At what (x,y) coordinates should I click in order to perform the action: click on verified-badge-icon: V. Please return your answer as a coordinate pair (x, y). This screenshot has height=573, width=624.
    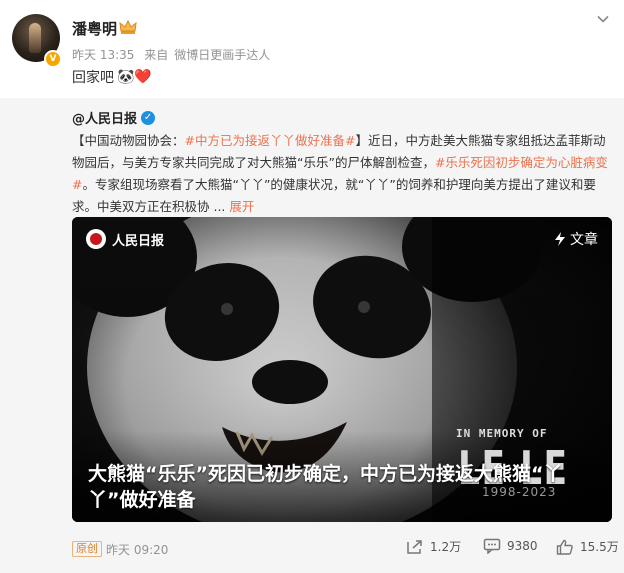
    Looking at the image, I should click on (53, 59).